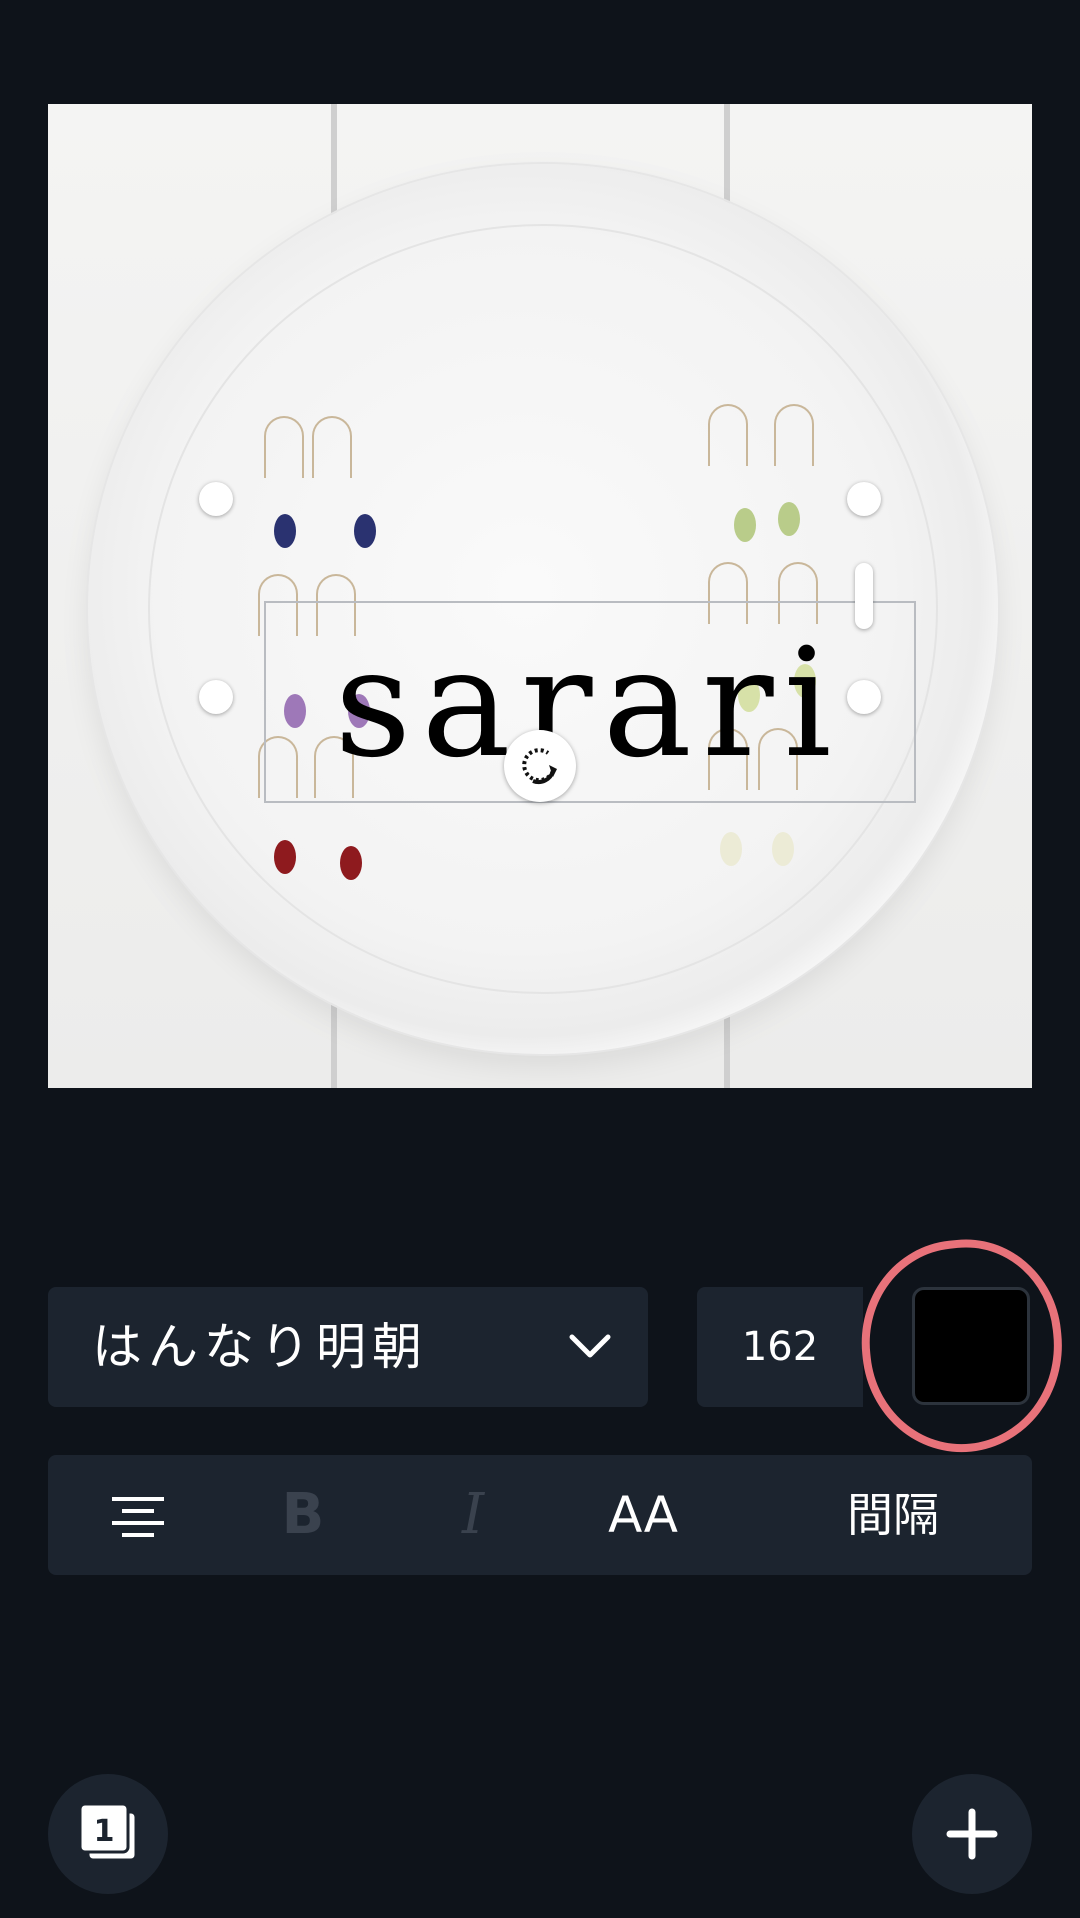 Image resolution: width=1080 pixels, height=1918 pixels. What do you see at coordinates (643, 1515) in the screenshot?
I see `case-button: AA` at bounding box center [643, 1515].